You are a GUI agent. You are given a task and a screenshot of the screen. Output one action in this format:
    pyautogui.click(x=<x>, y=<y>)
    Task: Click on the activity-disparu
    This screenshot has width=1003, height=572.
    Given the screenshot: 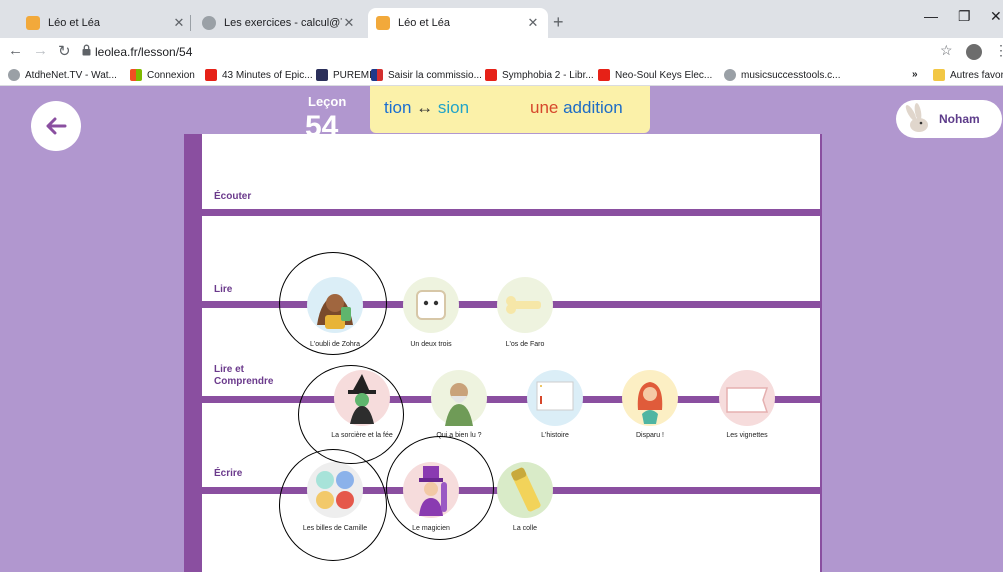 What is the action you would take?
    pyautogui.click(x=650, y=398)
    